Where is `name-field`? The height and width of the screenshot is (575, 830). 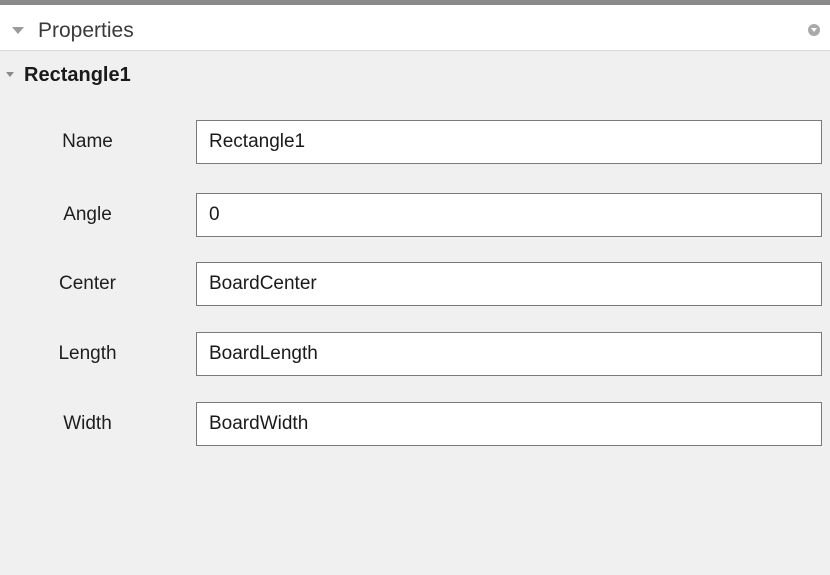 name-field is located at coordinates (509, 142).